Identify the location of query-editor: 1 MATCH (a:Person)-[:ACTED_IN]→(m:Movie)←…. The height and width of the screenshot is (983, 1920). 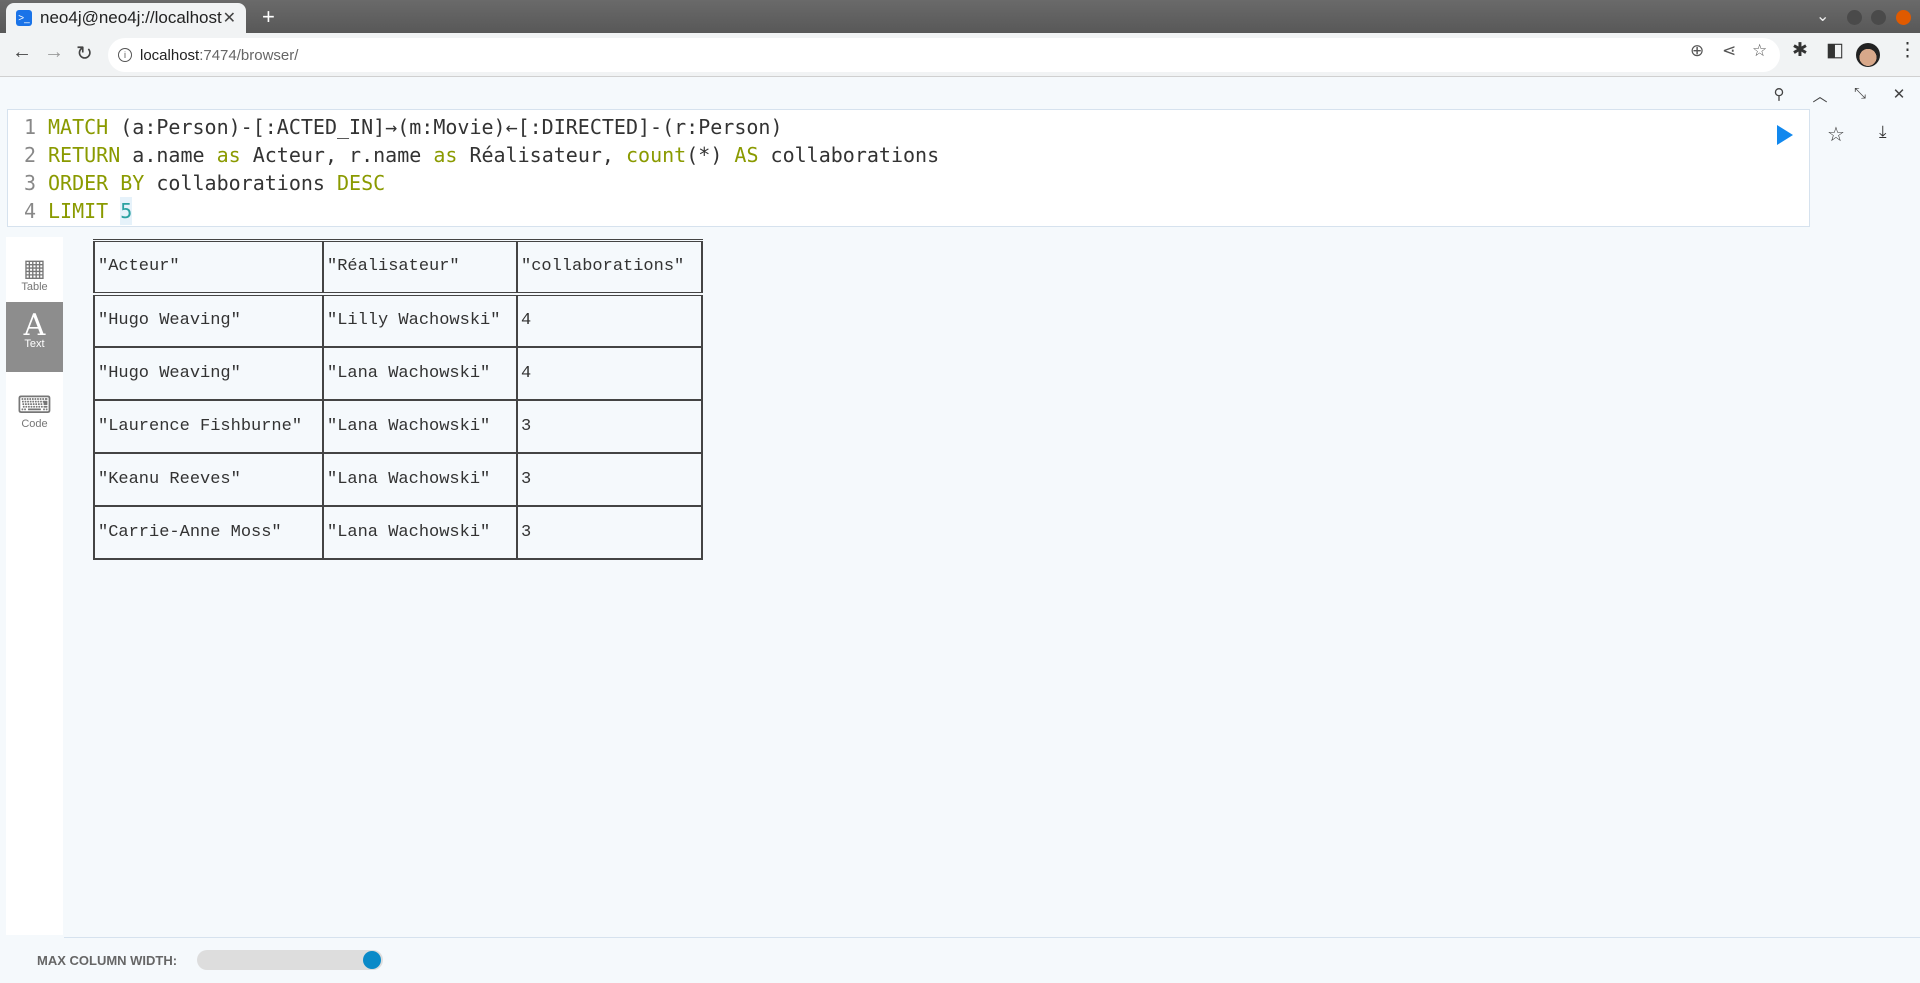
(908, 168).